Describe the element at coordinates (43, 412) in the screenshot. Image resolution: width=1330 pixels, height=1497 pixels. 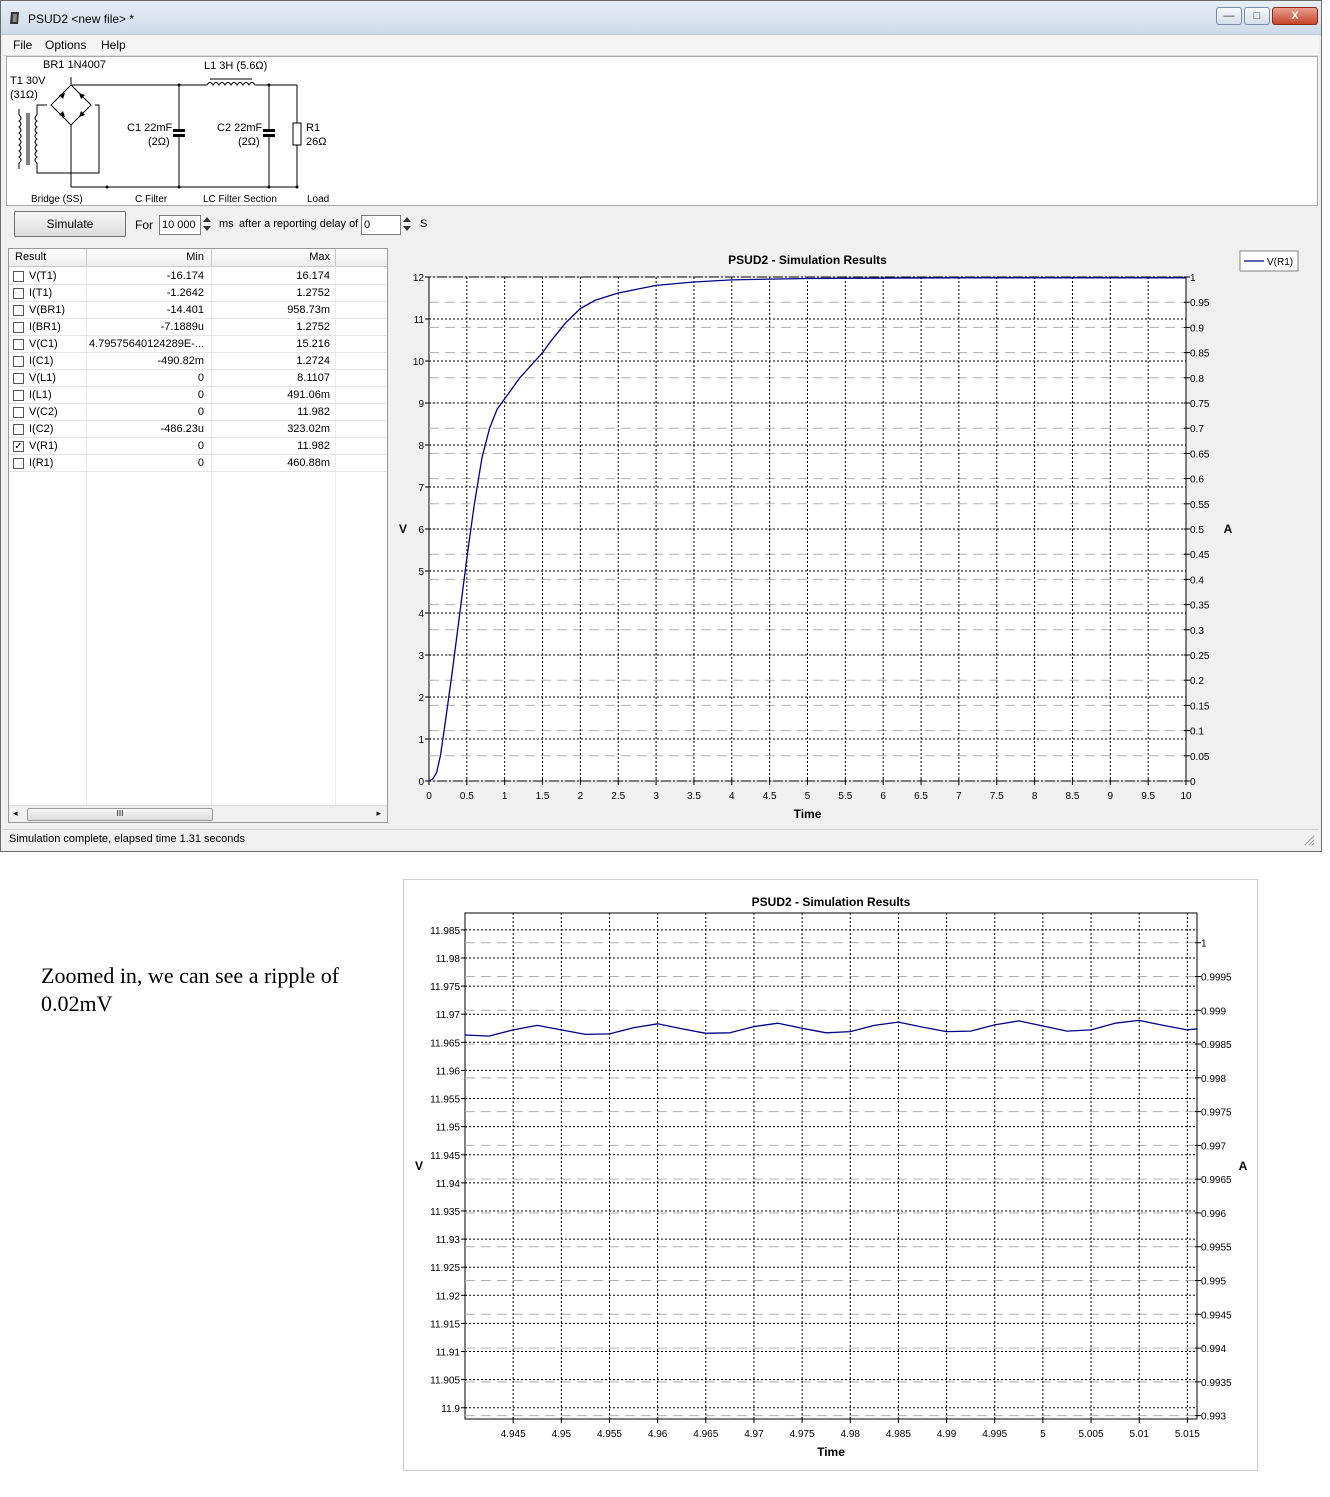
I see `cell-result: V(C2)` at that location.